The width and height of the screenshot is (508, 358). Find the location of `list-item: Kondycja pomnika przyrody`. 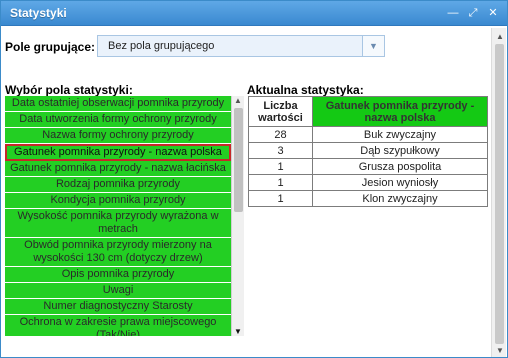

list-item: Kondycja pomnika przyrody is located at coordinates (118, 201).